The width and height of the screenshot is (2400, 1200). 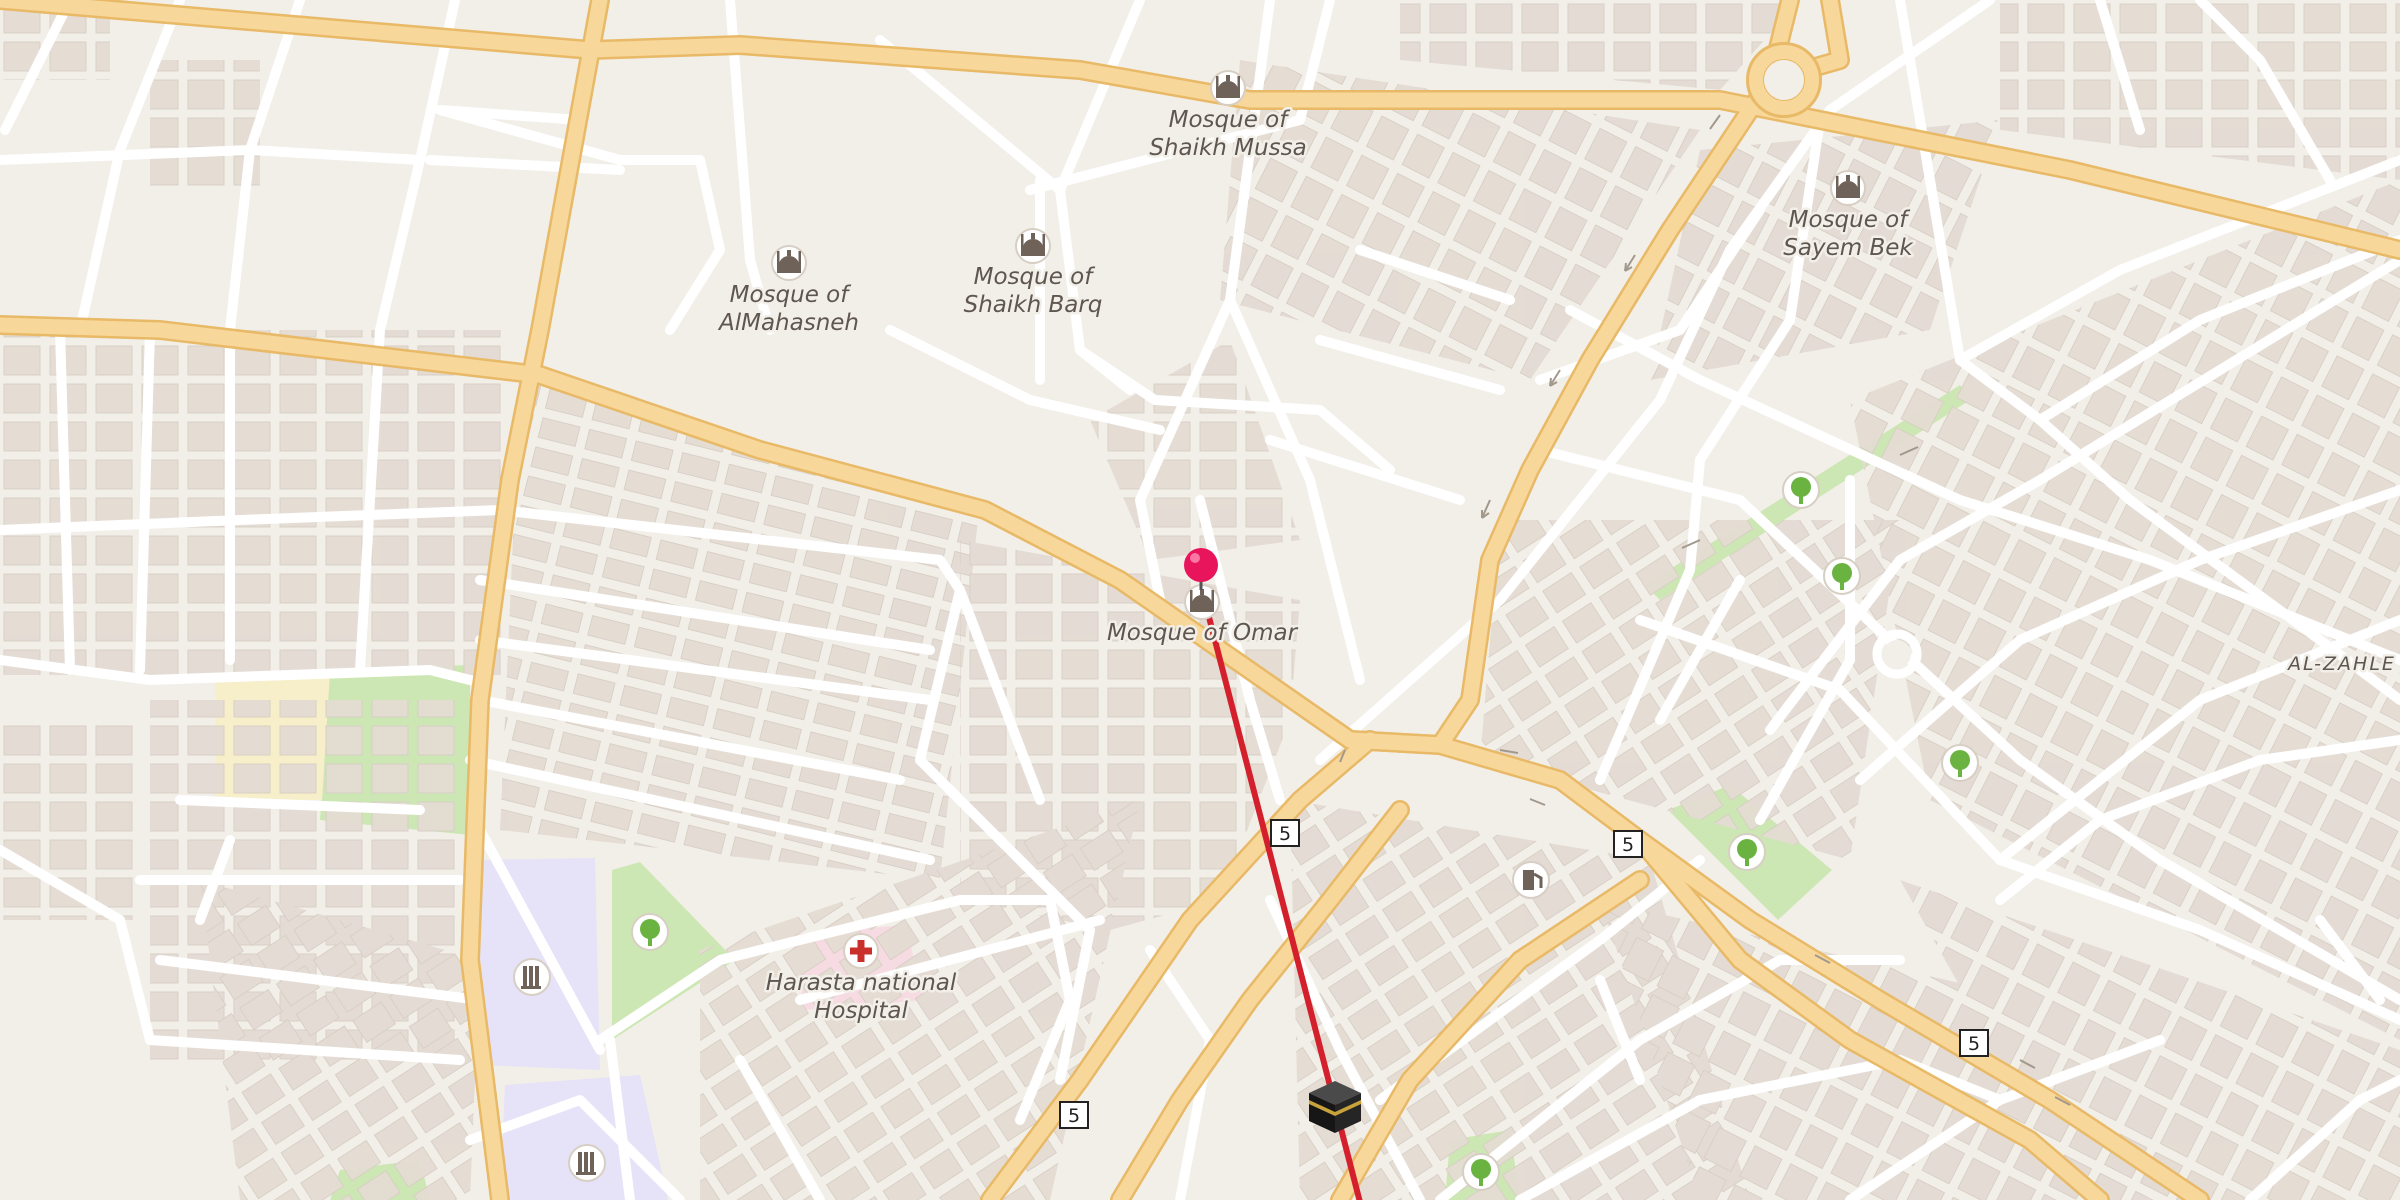 What do you see at coordinates (1227, 148) in the screenshot?
I see `poi-label: Shaikh Mussa` at bounding box center [1227, 148].